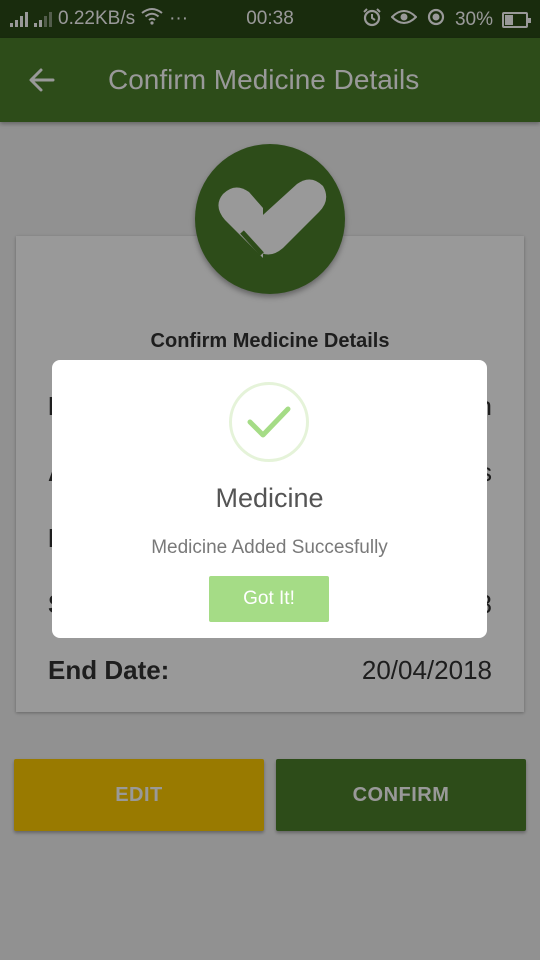 This screenshot has height=960, width=540. Describe the element at coordinates (269, 422) in the screenshot. I see `success-check-icon` at that location.